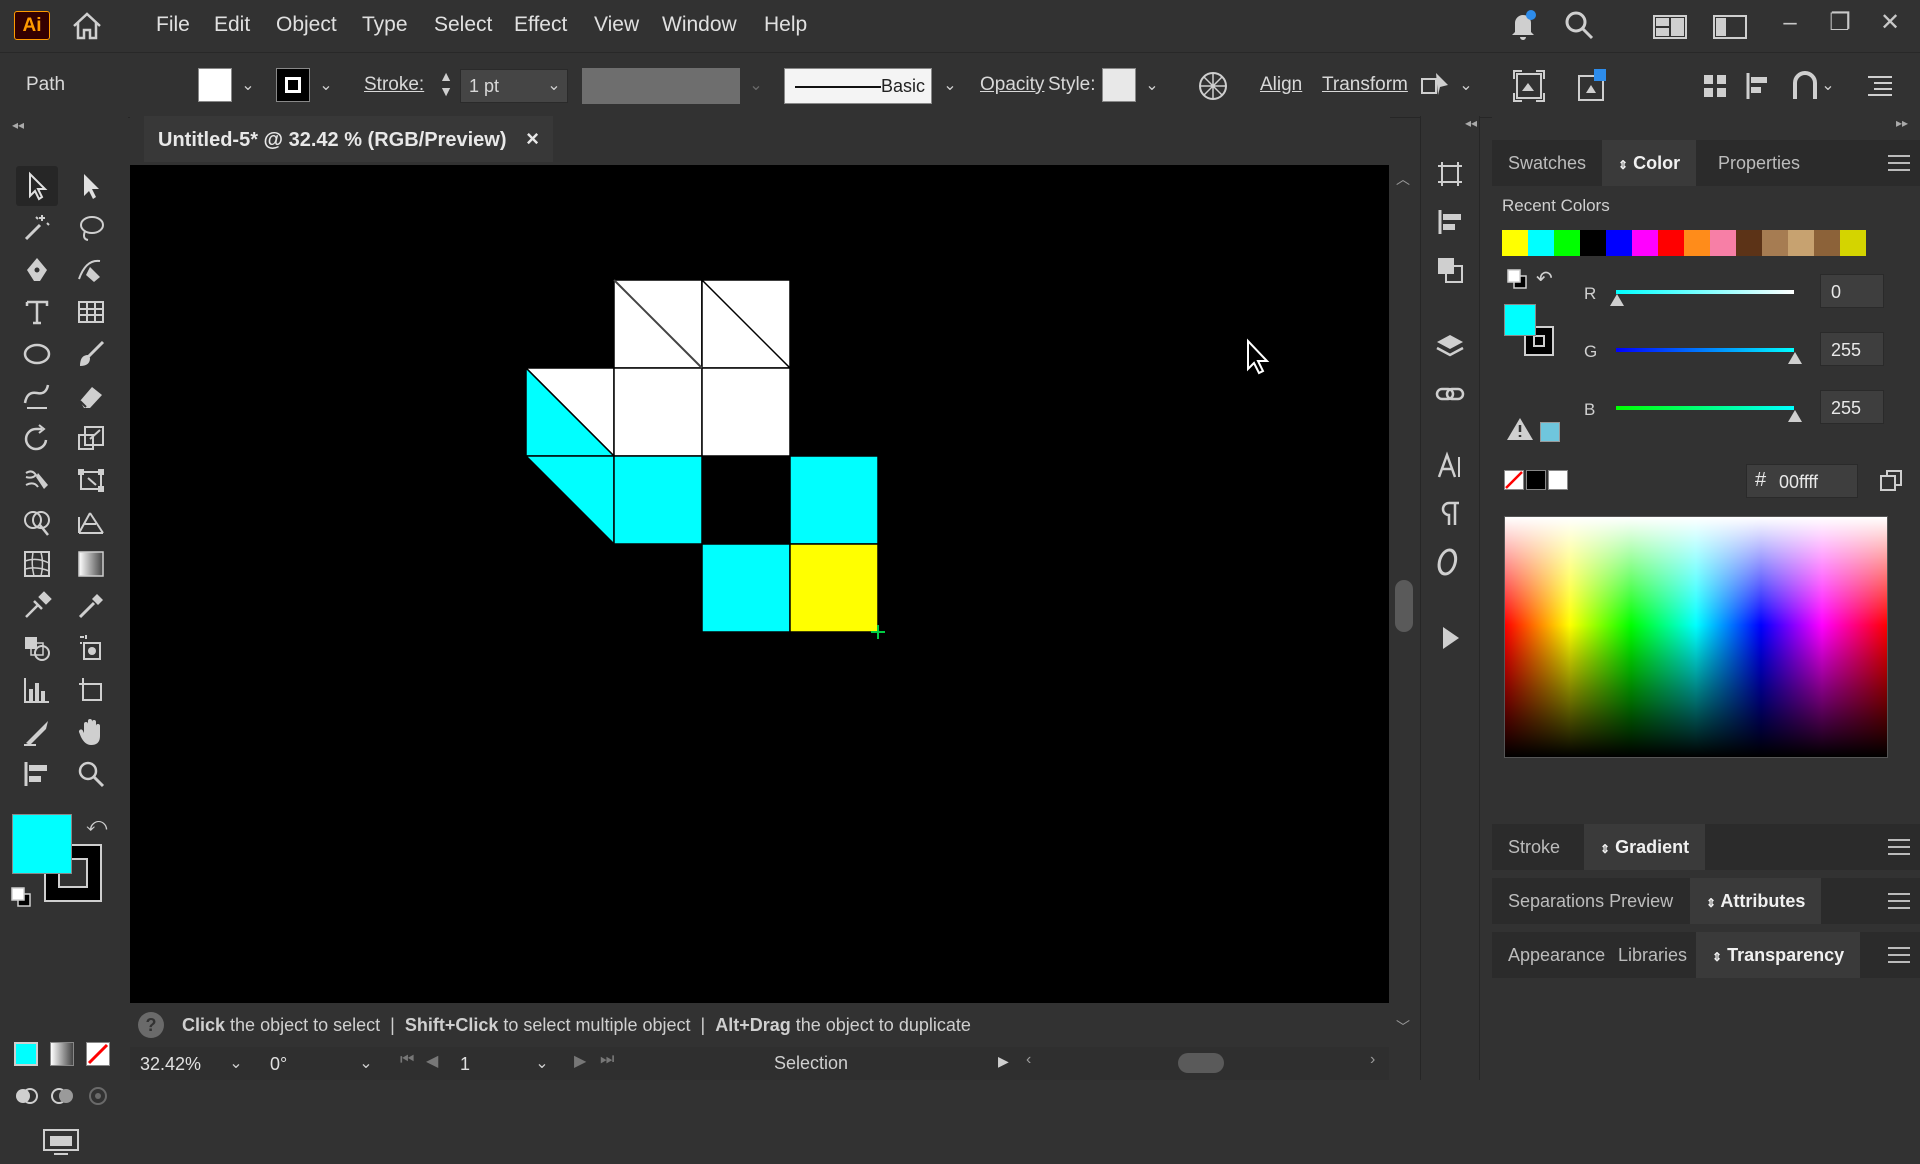 This screenshot has width=1920, height=1164. What do you see at coordinates (37, 522) in the screenshot?
I see `shape-builder-tool-icon` at bounding box center [37, 522].